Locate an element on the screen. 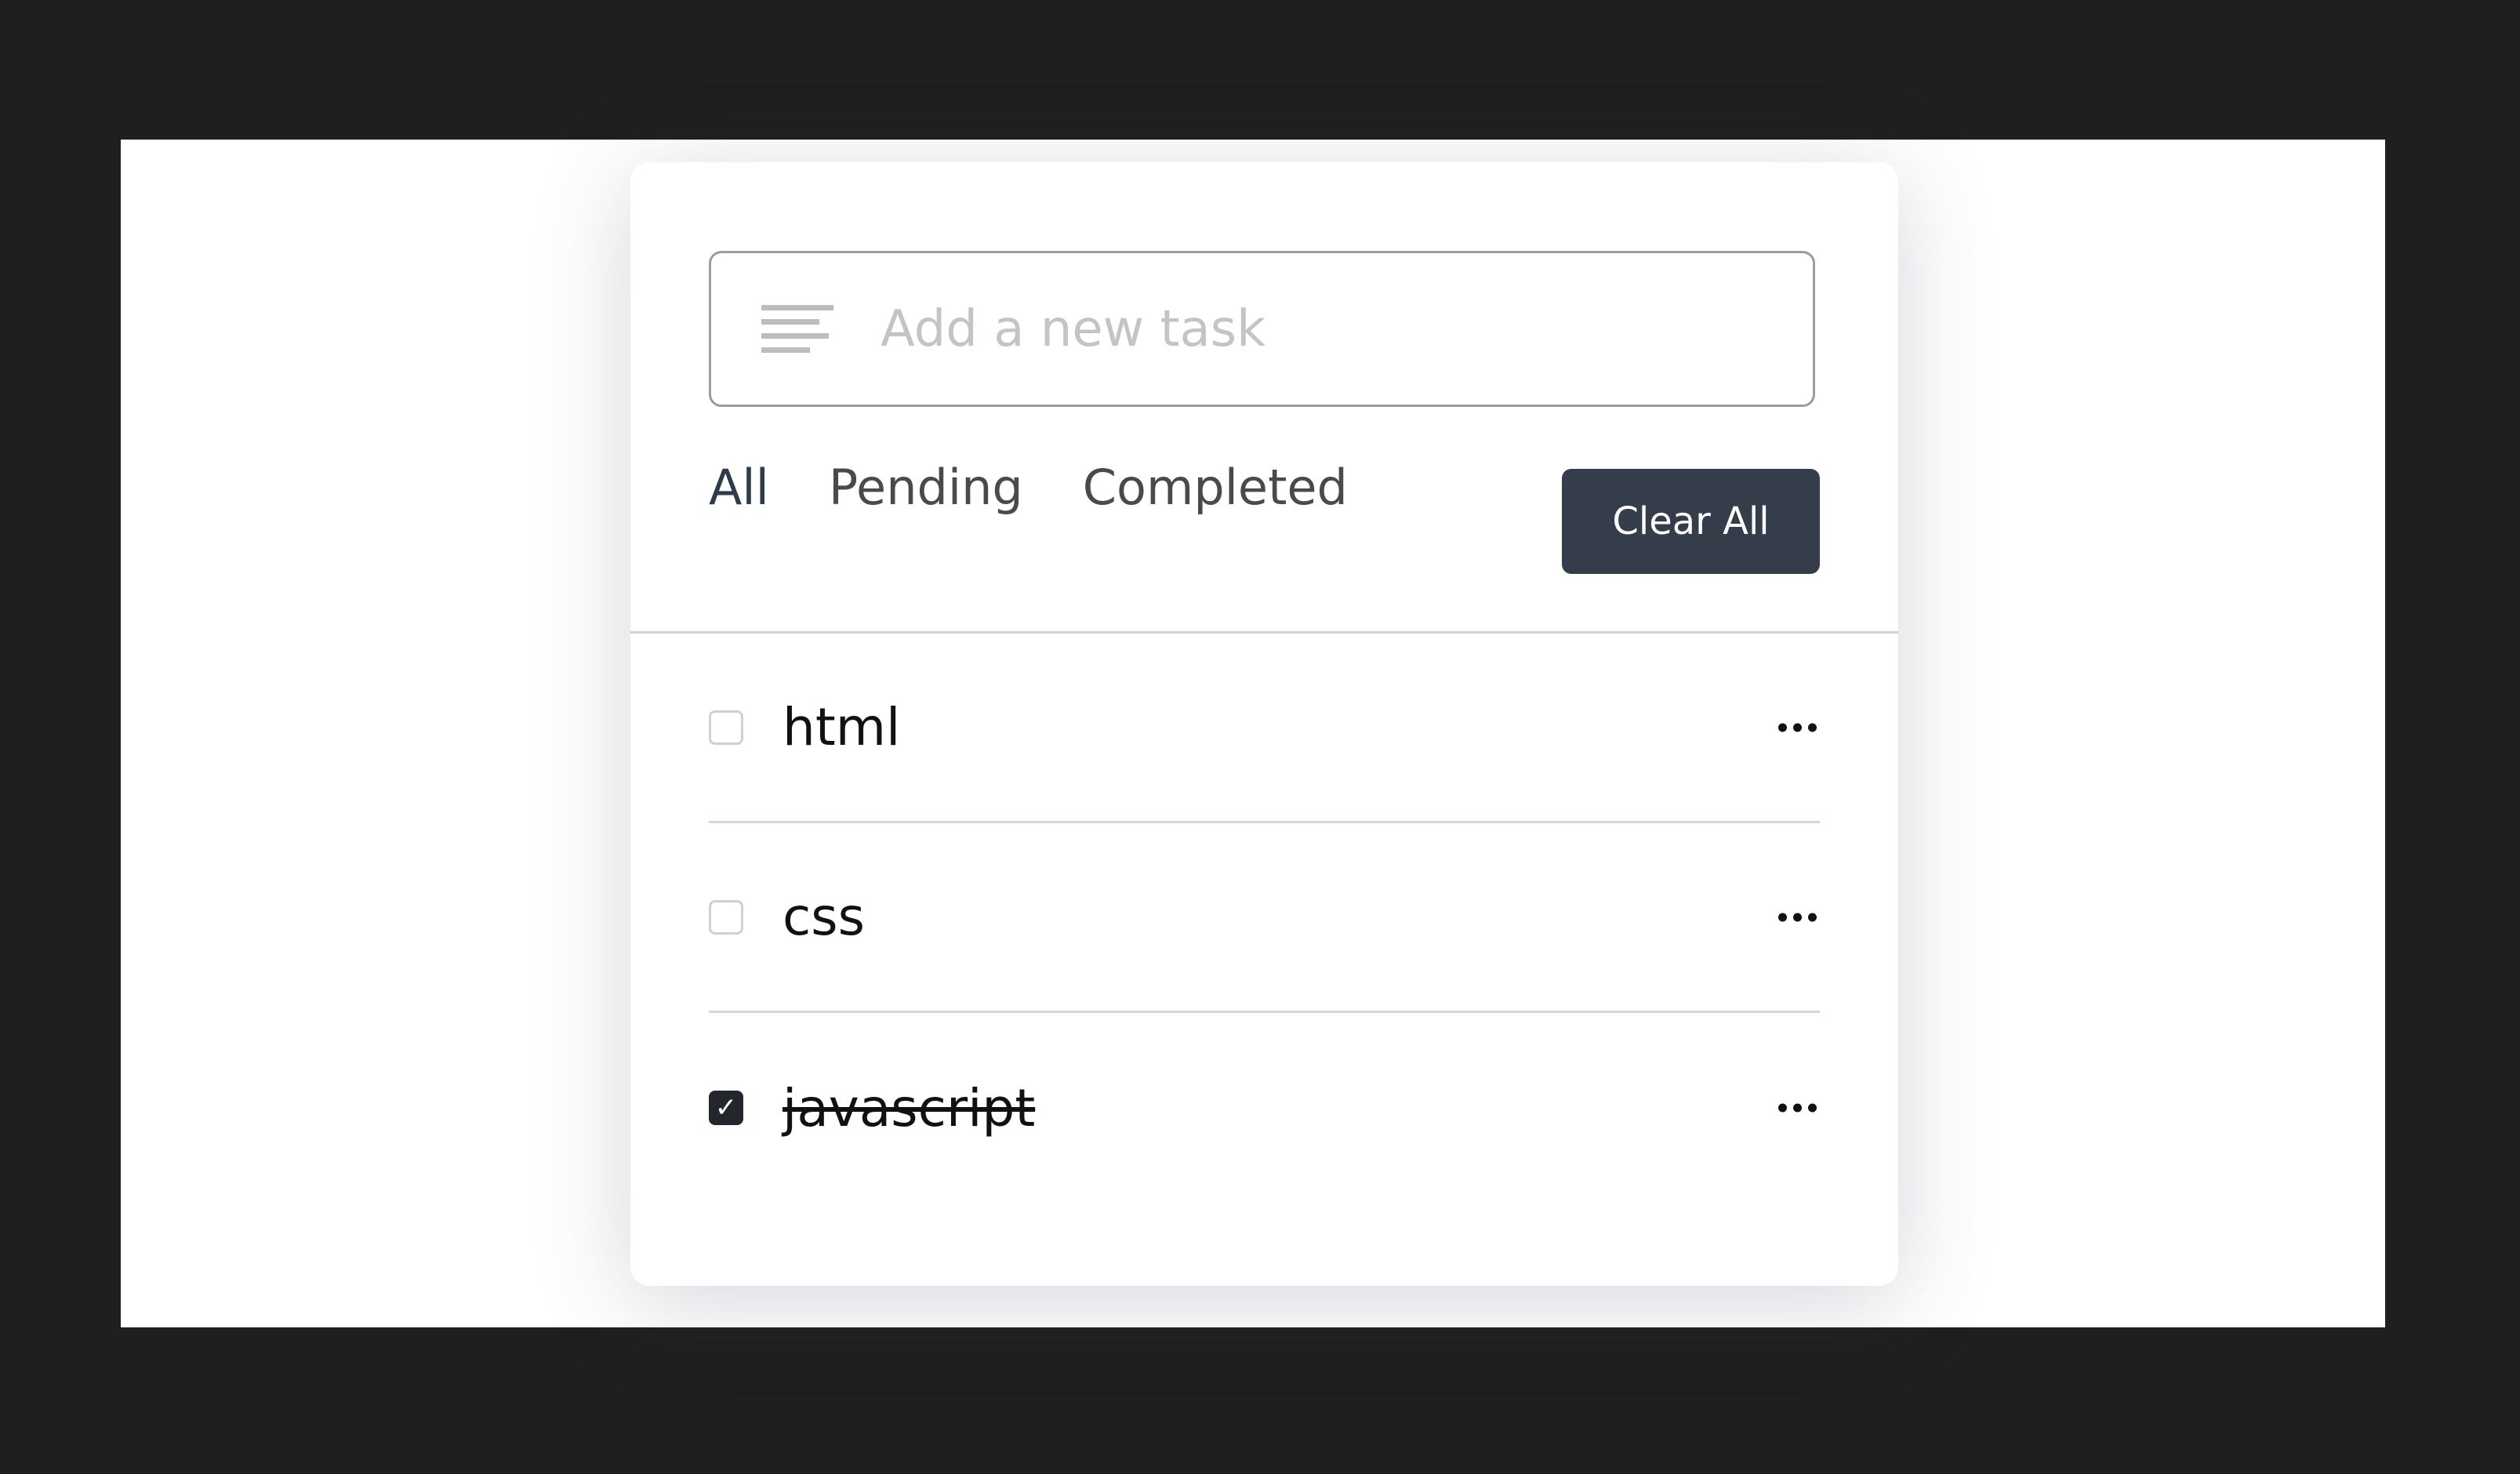 Image resolution: width=2520 pixels, height=1474 pixels. task-checkbox-checked: ✓ is located at coordinates (726, 1108).